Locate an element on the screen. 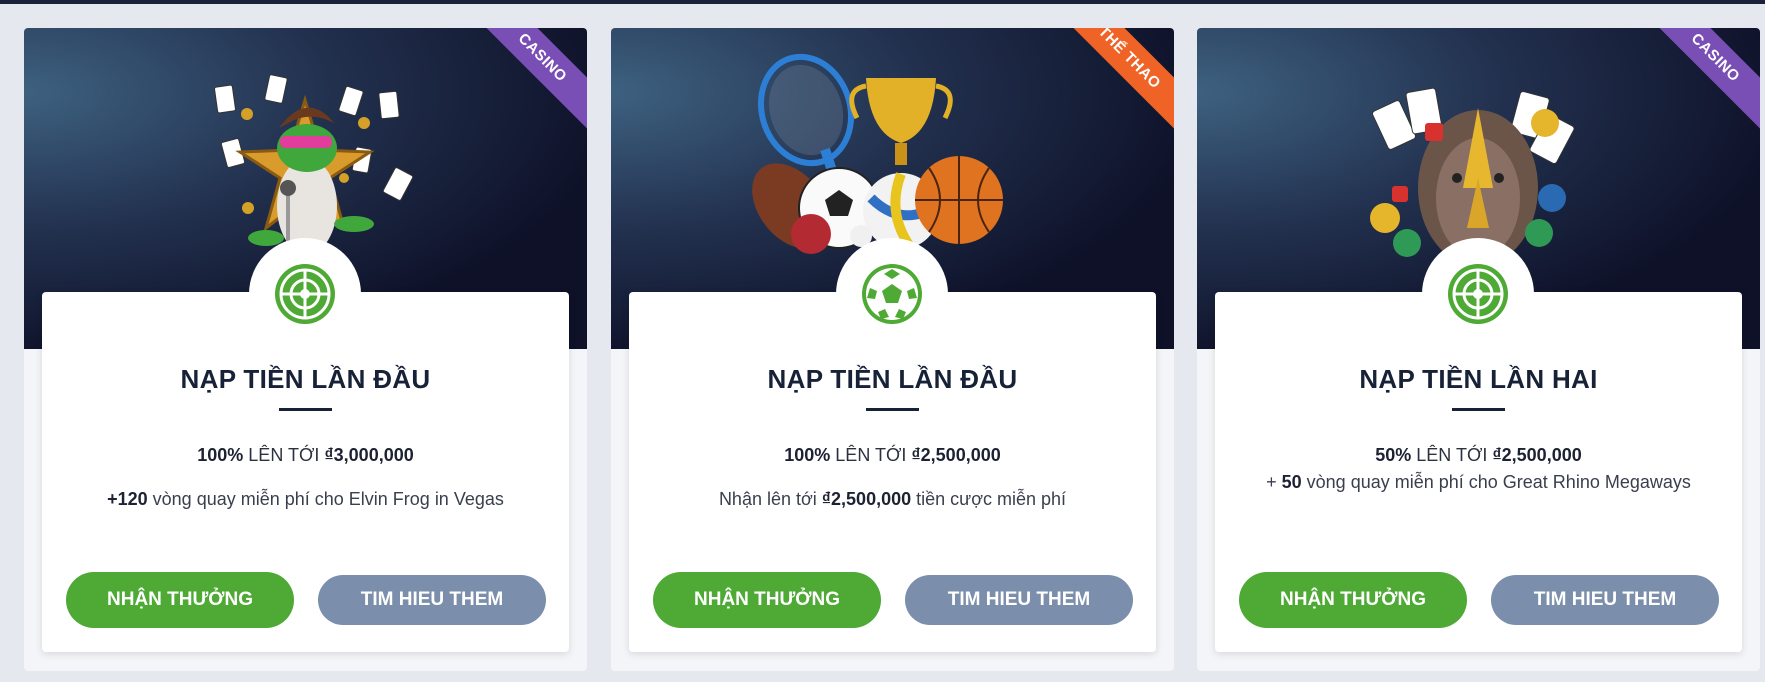 The height and width of the screenshot is (682, 1765). promo-offer: 100% LÊN TỚI ₫3,000,000 is located at coordinates (305, 455).